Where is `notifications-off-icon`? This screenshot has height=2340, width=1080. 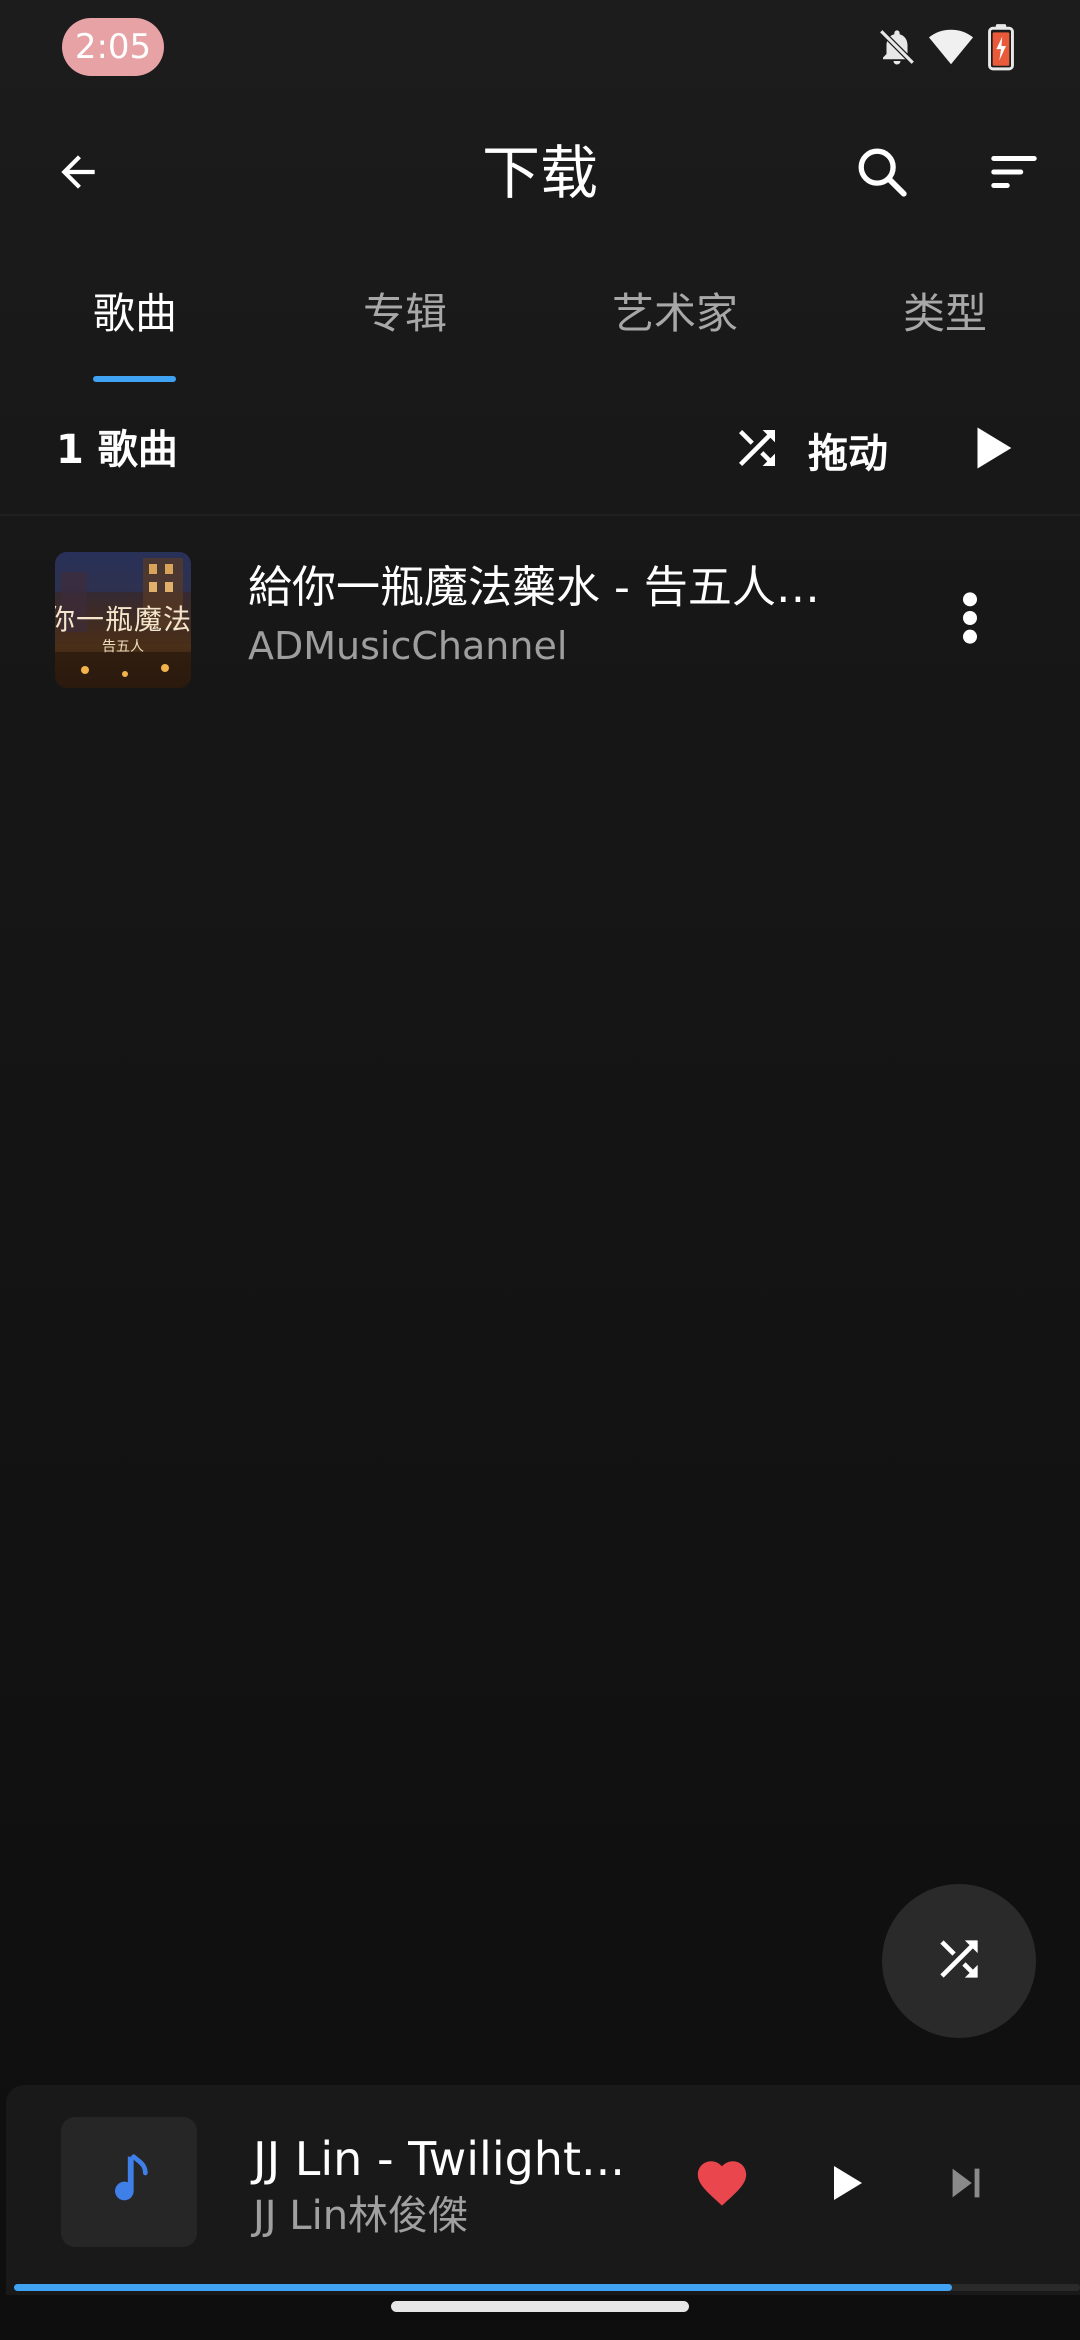 notifications-off-icon is located at coordinates (897, 49).